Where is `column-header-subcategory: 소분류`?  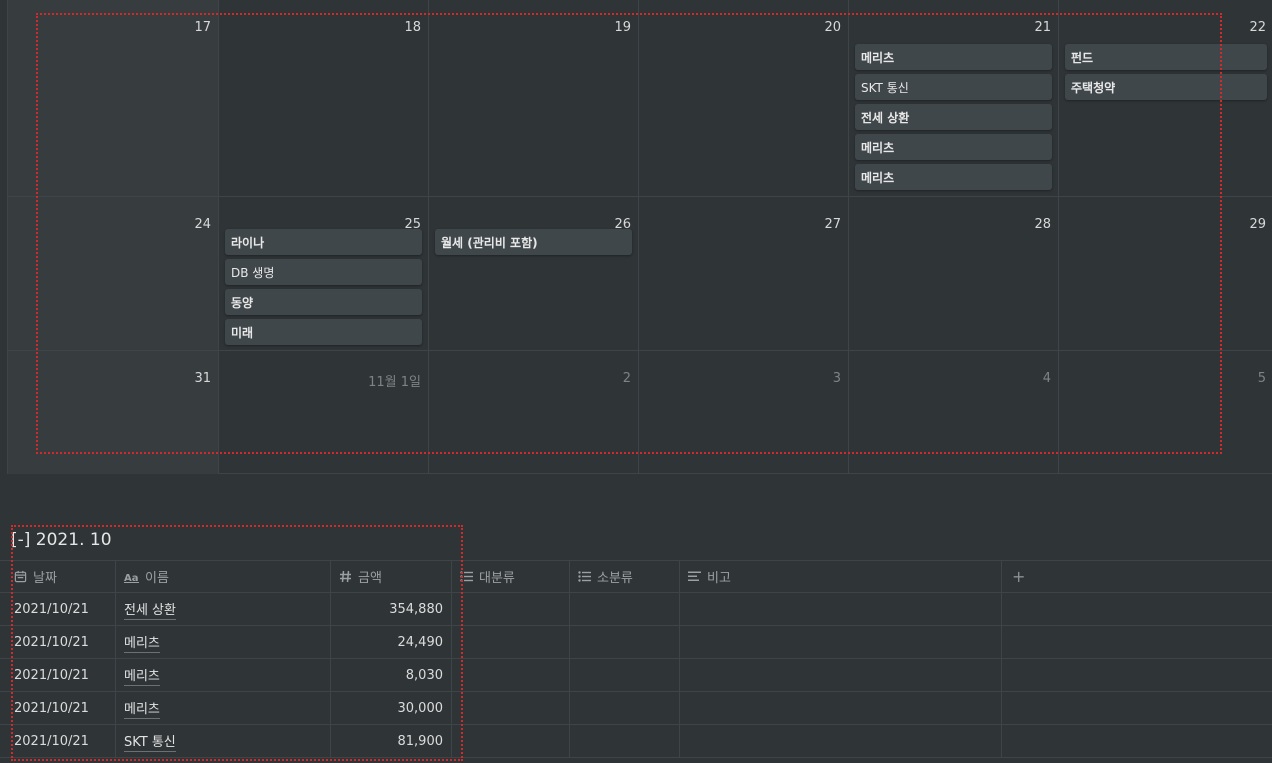 column-header-subcategory: 소분류 is located at coordinates (625, 576).